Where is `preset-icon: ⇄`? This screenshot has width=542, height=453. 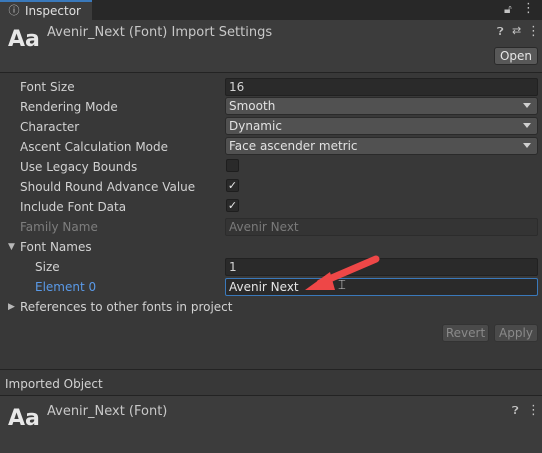
preset-icon: ⇄ is located at coordinates (516, 30).